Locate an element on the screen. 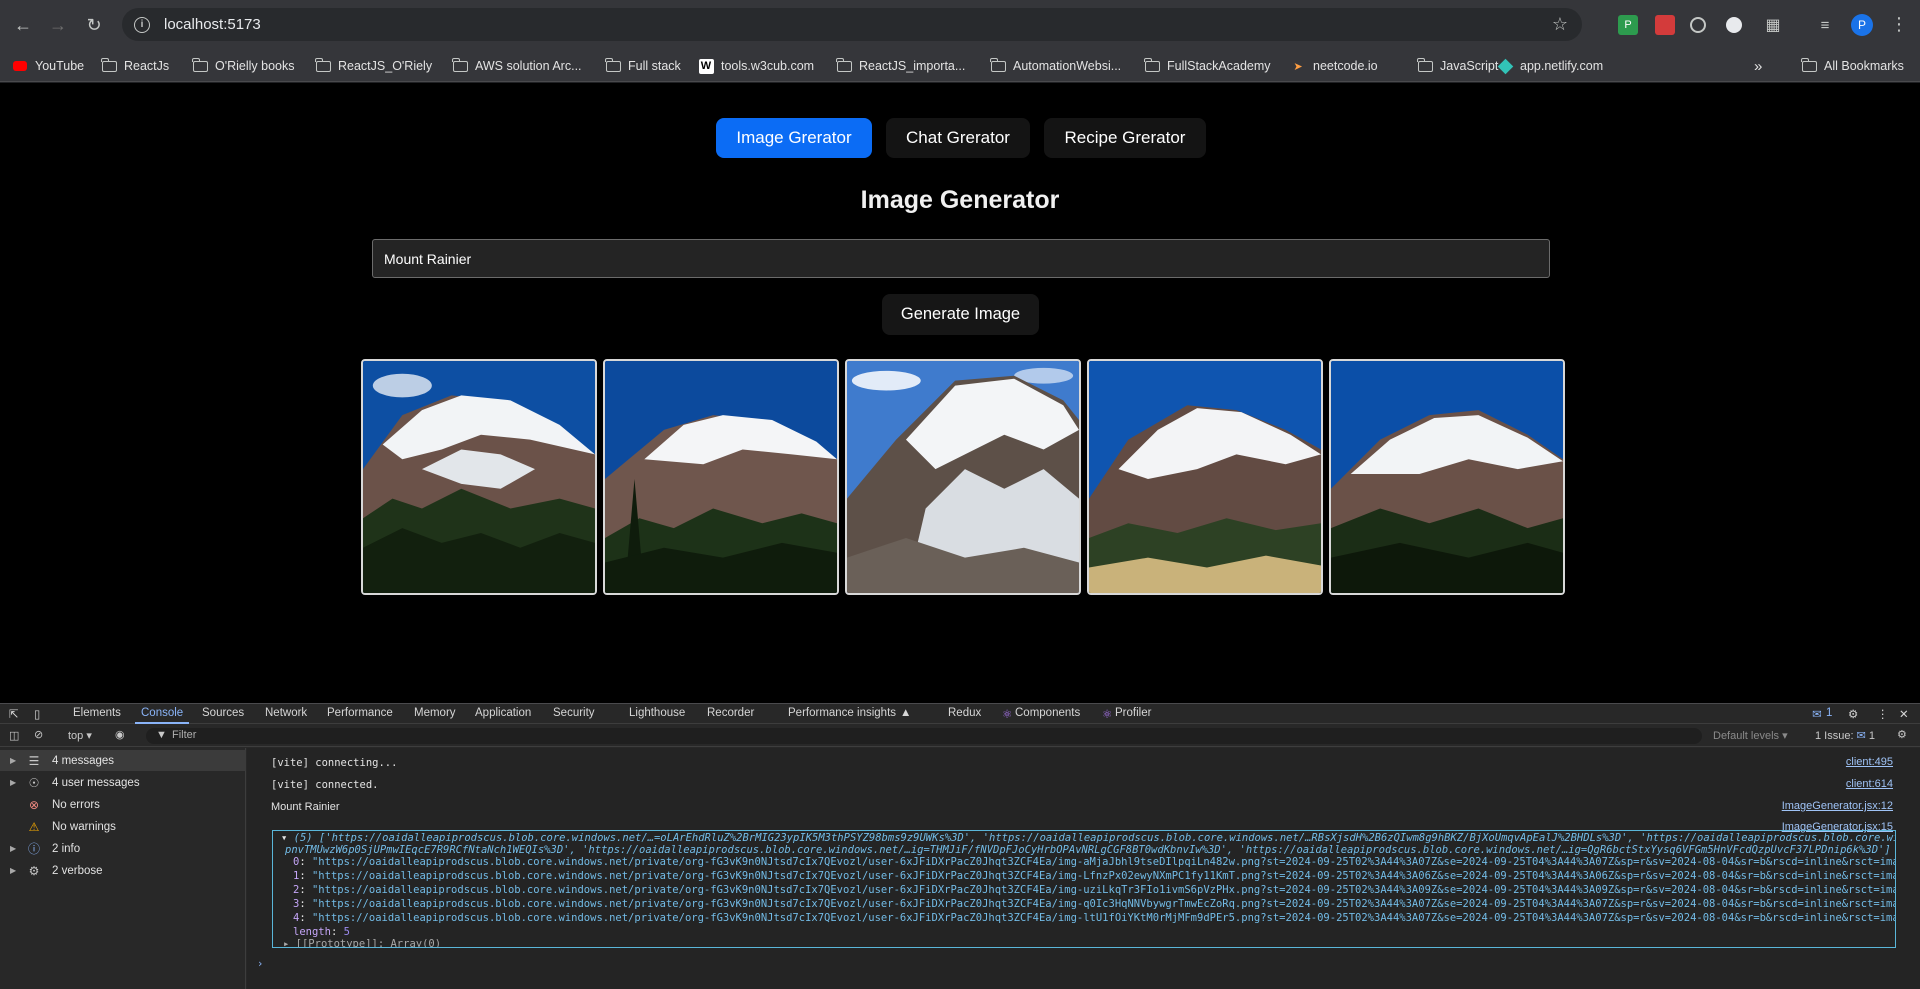  sidebar-toggle-icon: ◫ is located at coordinates (14, 735).